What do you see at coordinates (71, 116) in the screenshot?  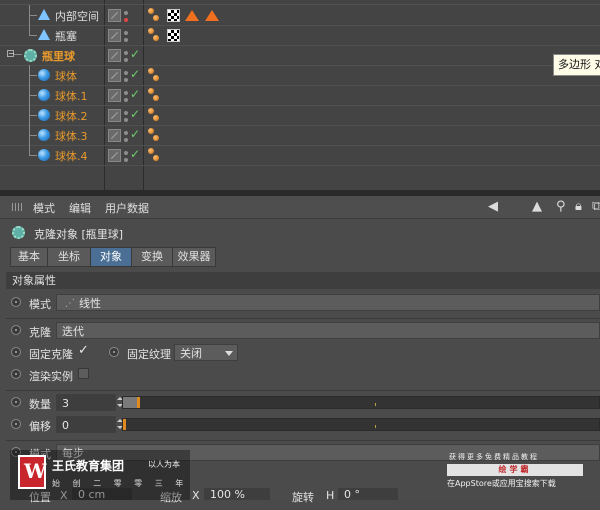 I see `object-label: 球体.2` at bounding box center [71, 116].